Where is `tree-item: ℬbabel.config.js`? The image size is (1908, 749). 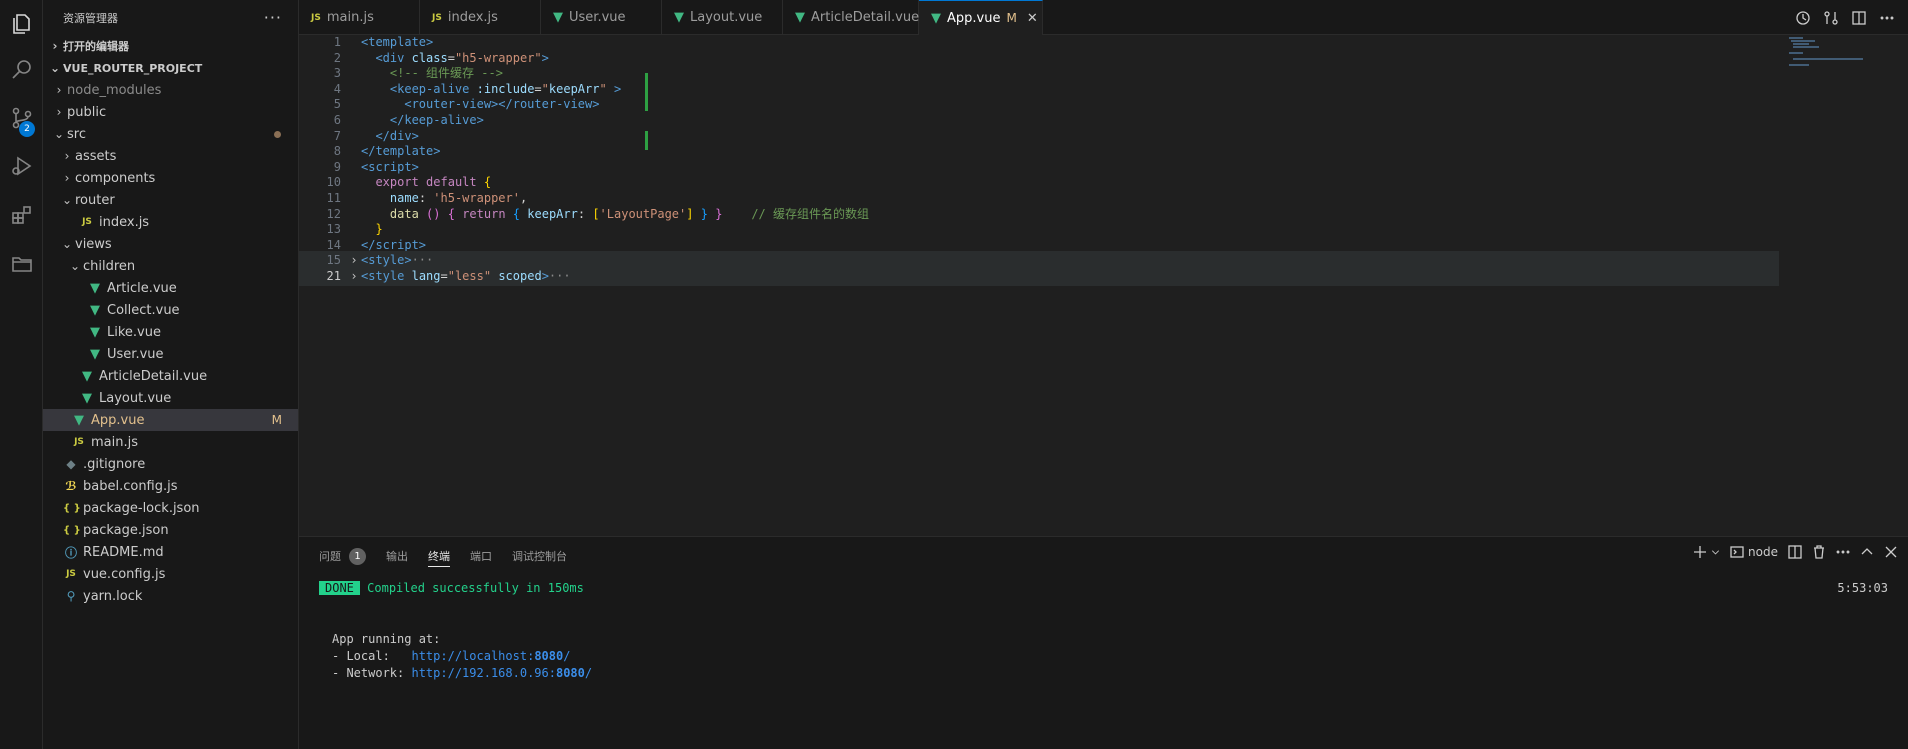
tree-item: ℬbabel.config.js is located at coordinates (170, 486).